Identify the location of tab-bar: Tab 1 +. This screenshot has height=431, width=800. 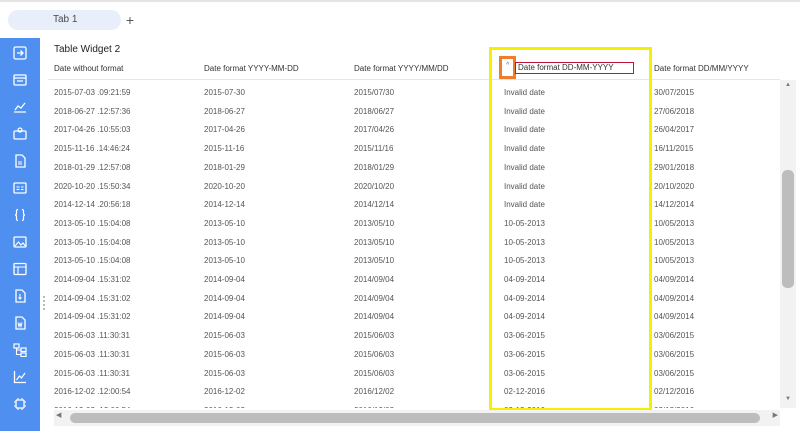
(400, 20).